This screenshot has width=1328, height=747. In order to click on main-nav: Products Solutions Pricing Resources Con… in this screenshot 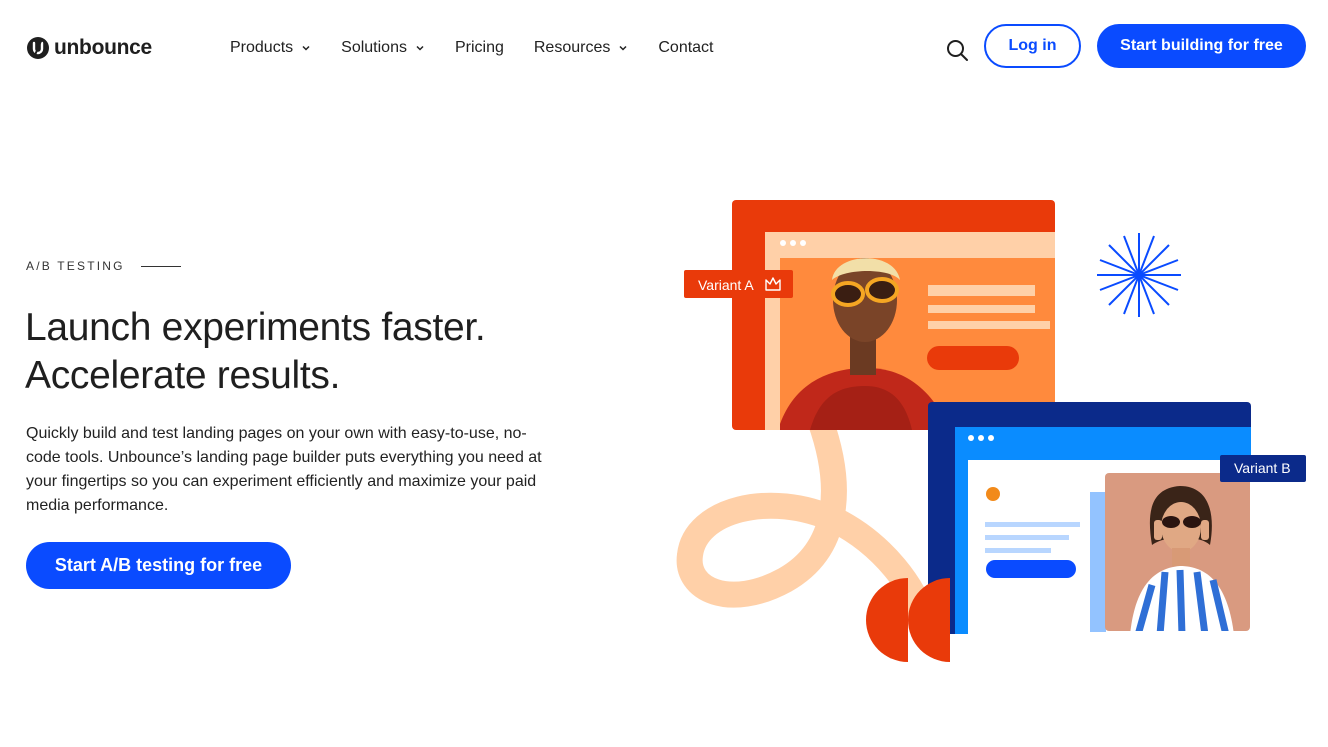, I will do `click(487, 48)`.